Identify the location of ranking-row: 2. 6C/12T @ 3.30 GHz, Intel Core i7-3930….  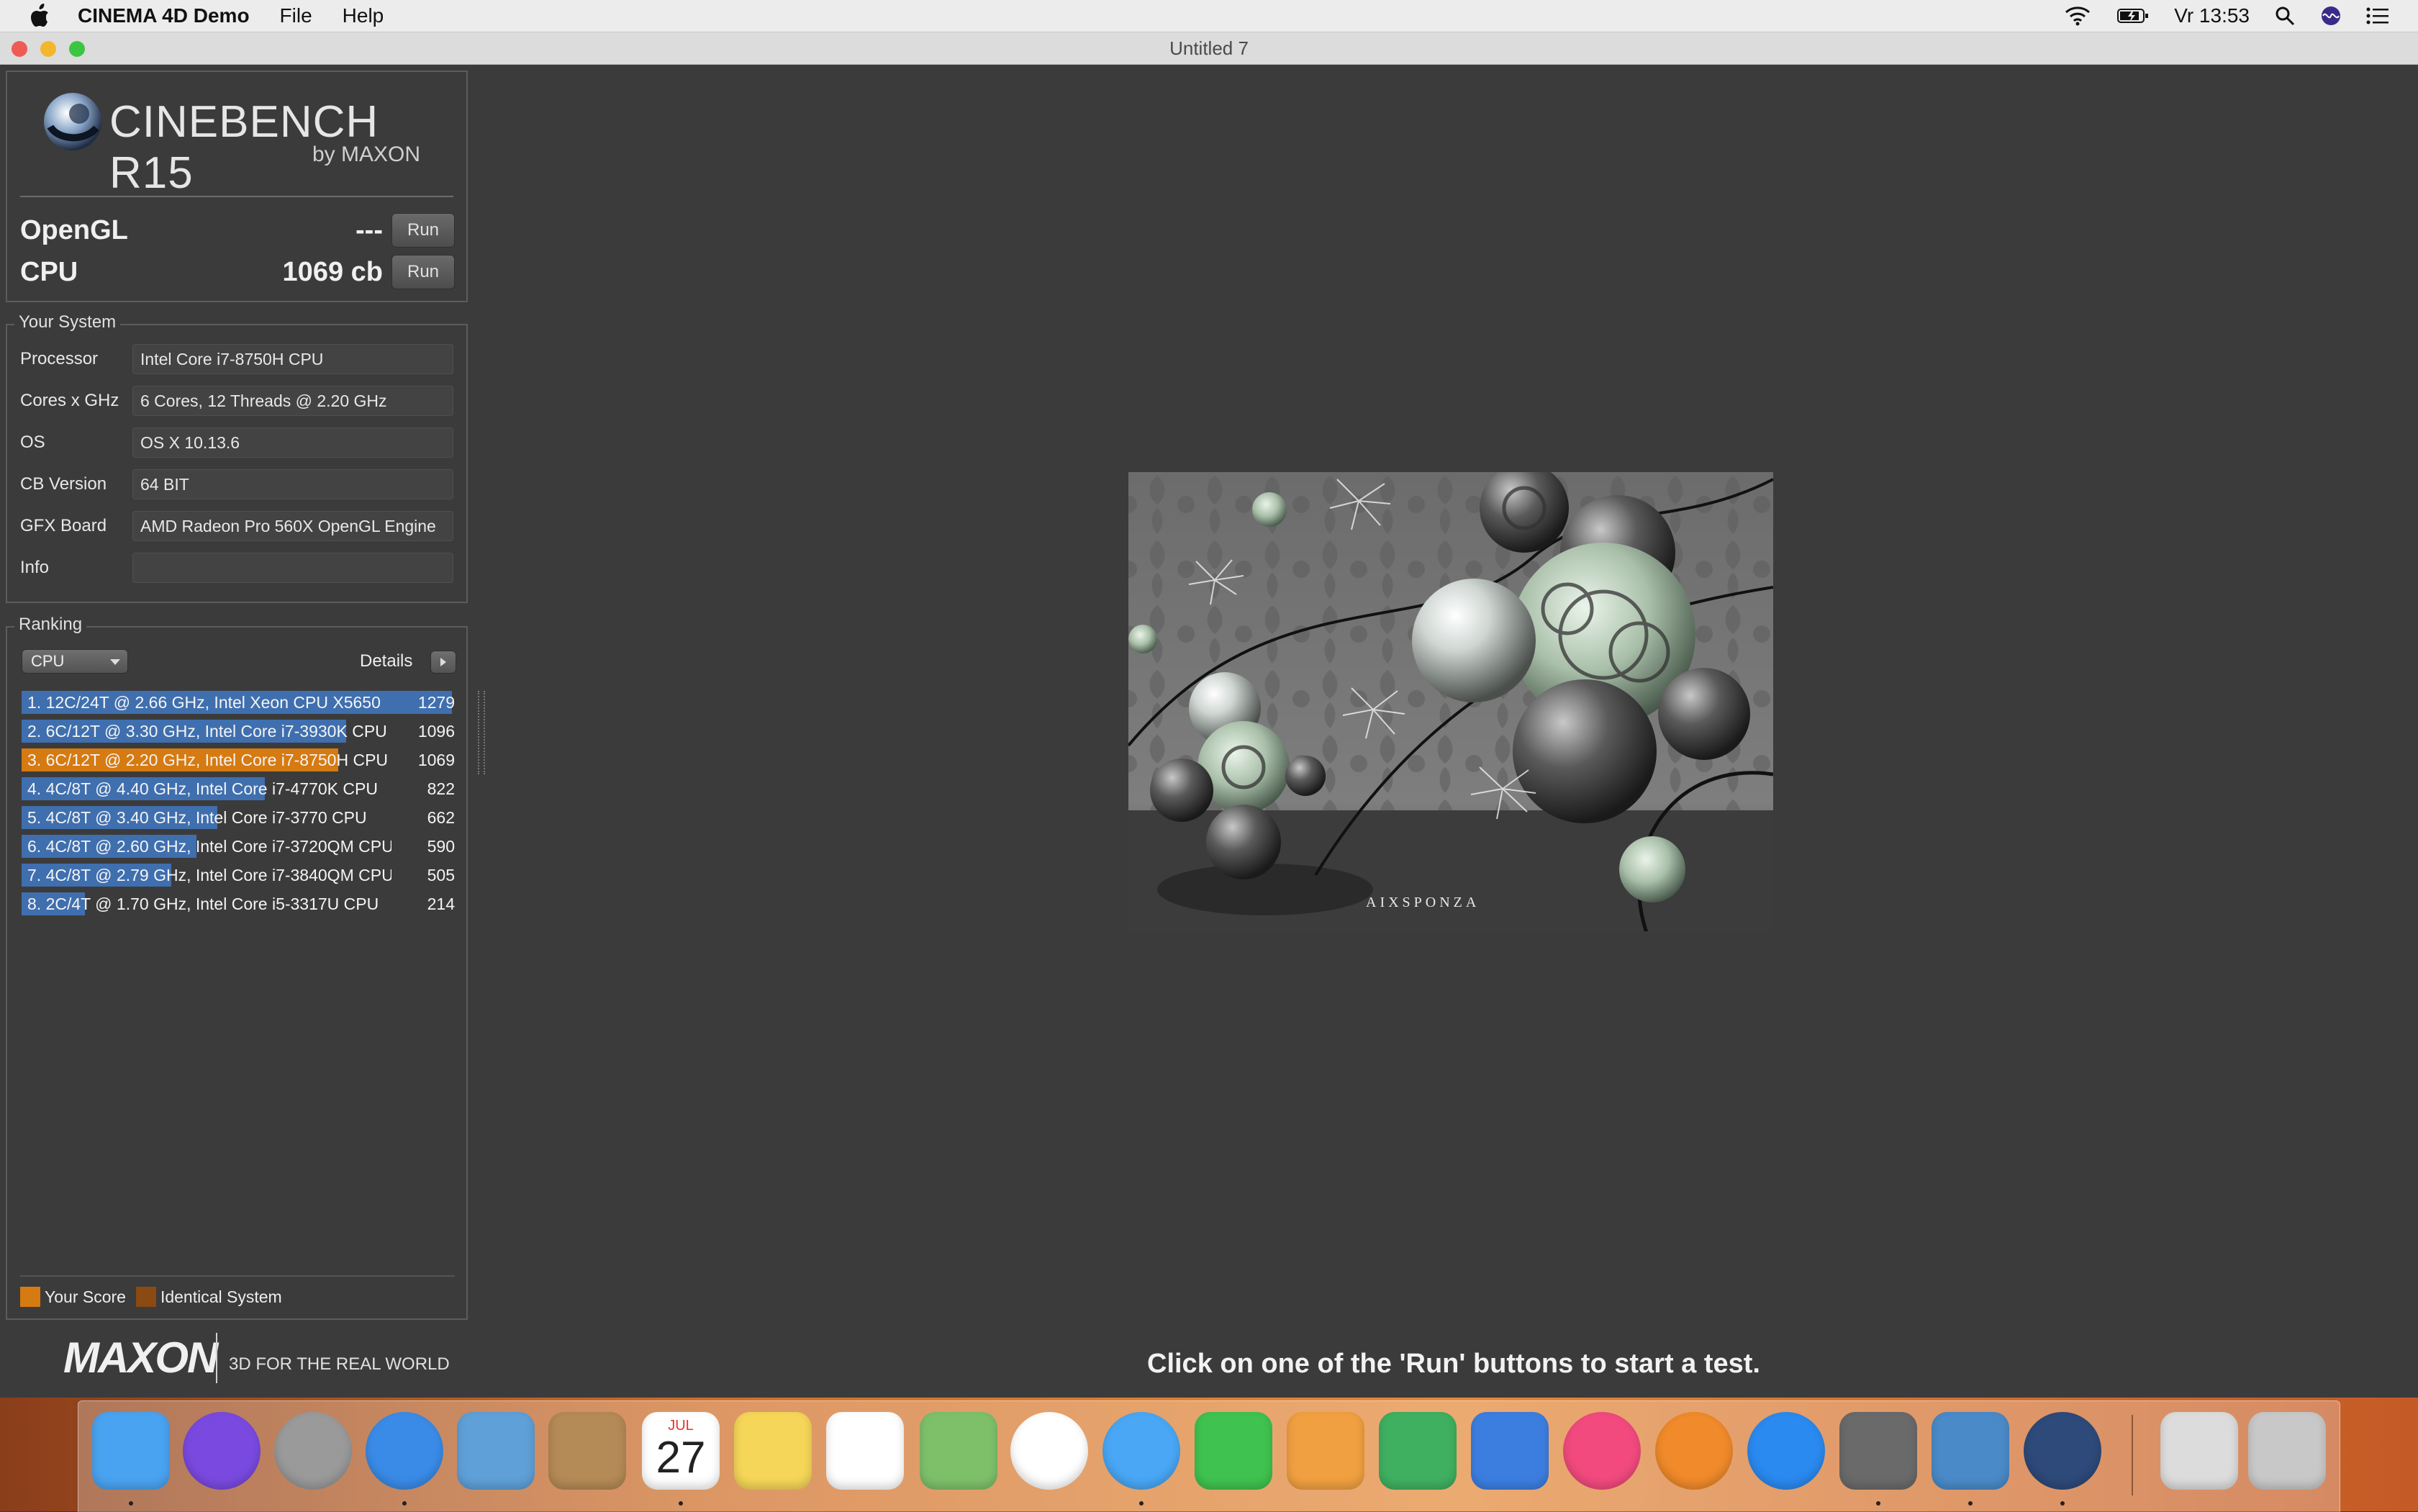
(241, 732).